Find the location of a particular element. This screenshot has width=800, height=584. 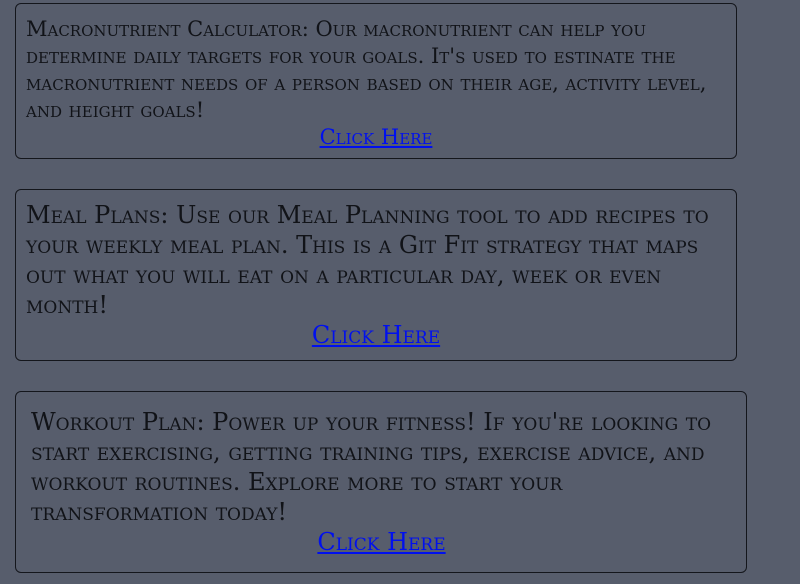

meal-plans-link: Click Here is located at coordinates (376, 335).